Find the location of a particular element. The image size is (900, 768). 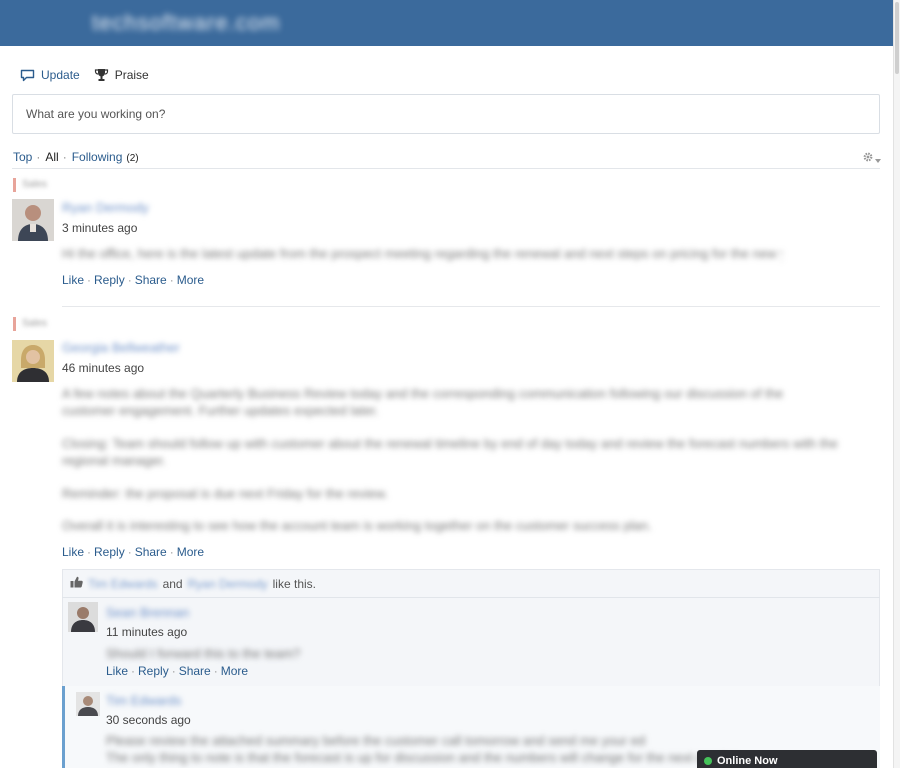

gear-icon is located at coordinates (868, 158).